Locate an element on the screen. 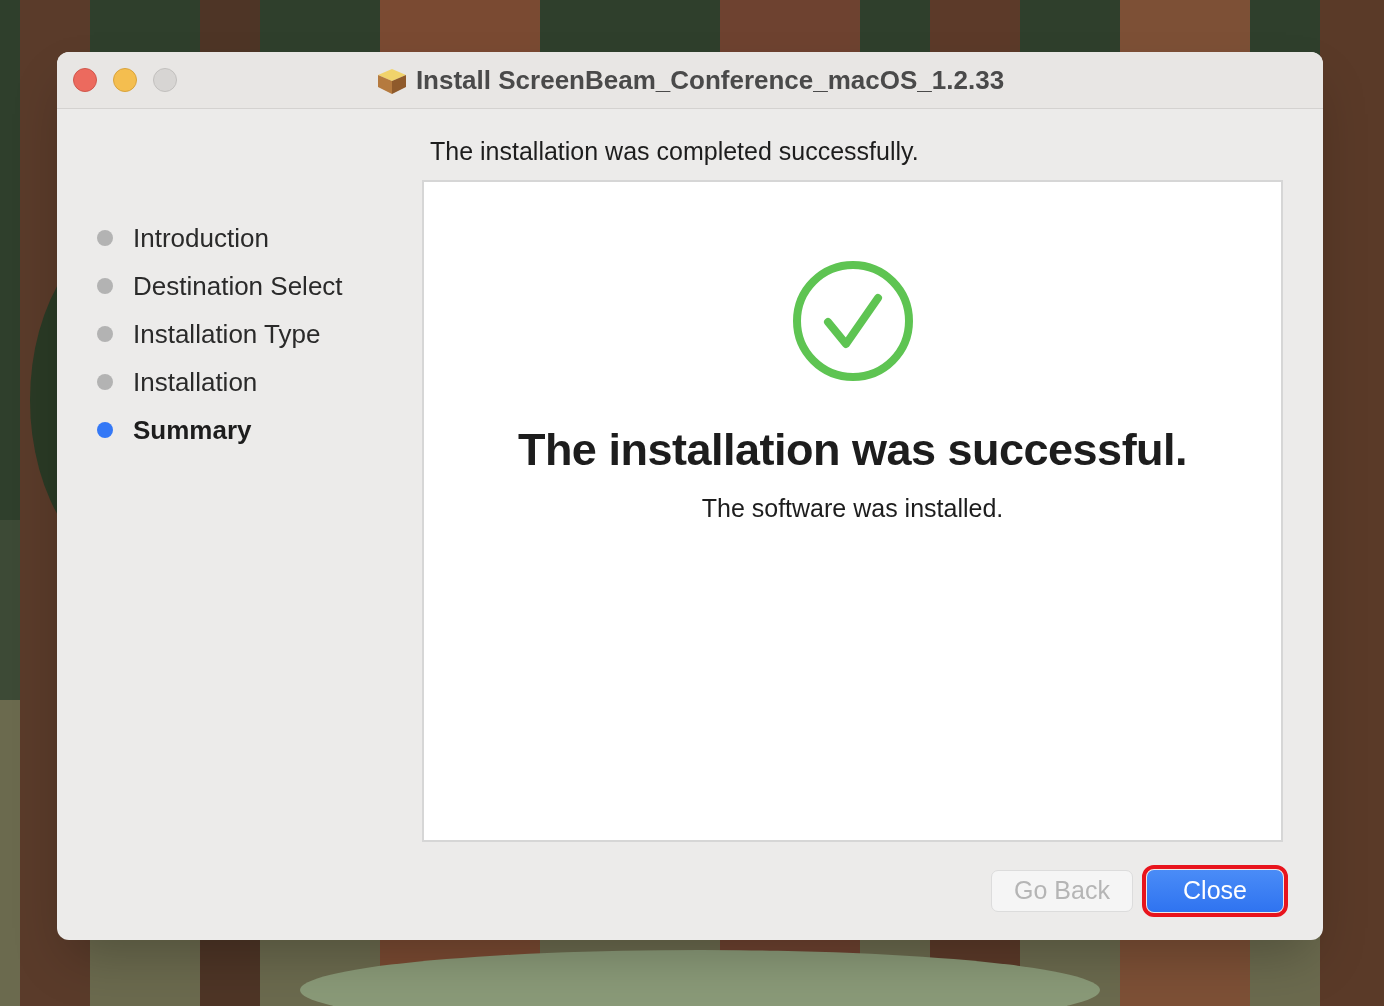  step-label: Summary is located at coordinates (192, 430).